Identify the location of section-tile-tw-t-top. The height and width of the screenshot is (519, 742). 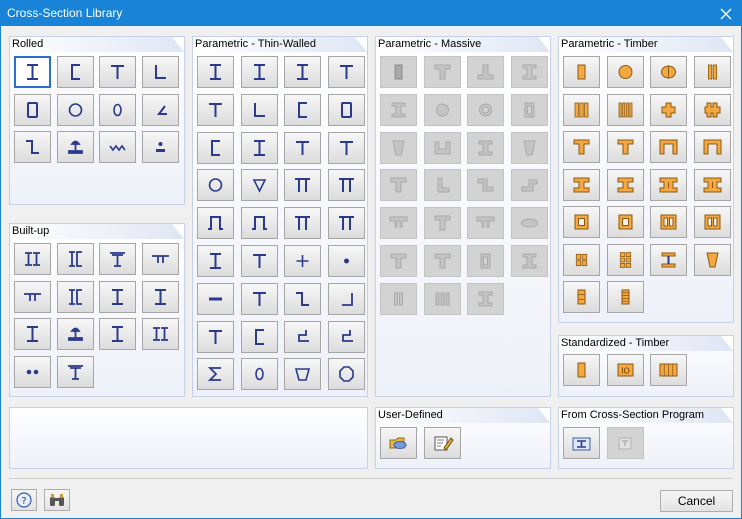
(302, 147).